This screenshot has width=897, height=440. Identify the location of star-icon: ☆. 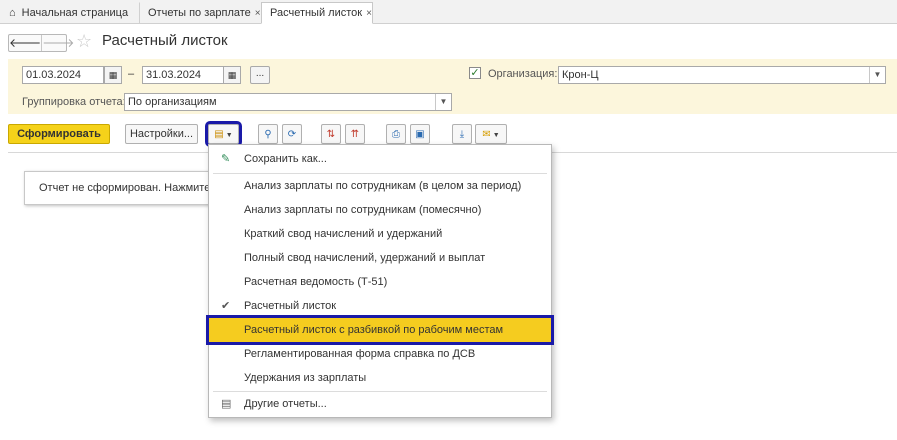
(84, 41).